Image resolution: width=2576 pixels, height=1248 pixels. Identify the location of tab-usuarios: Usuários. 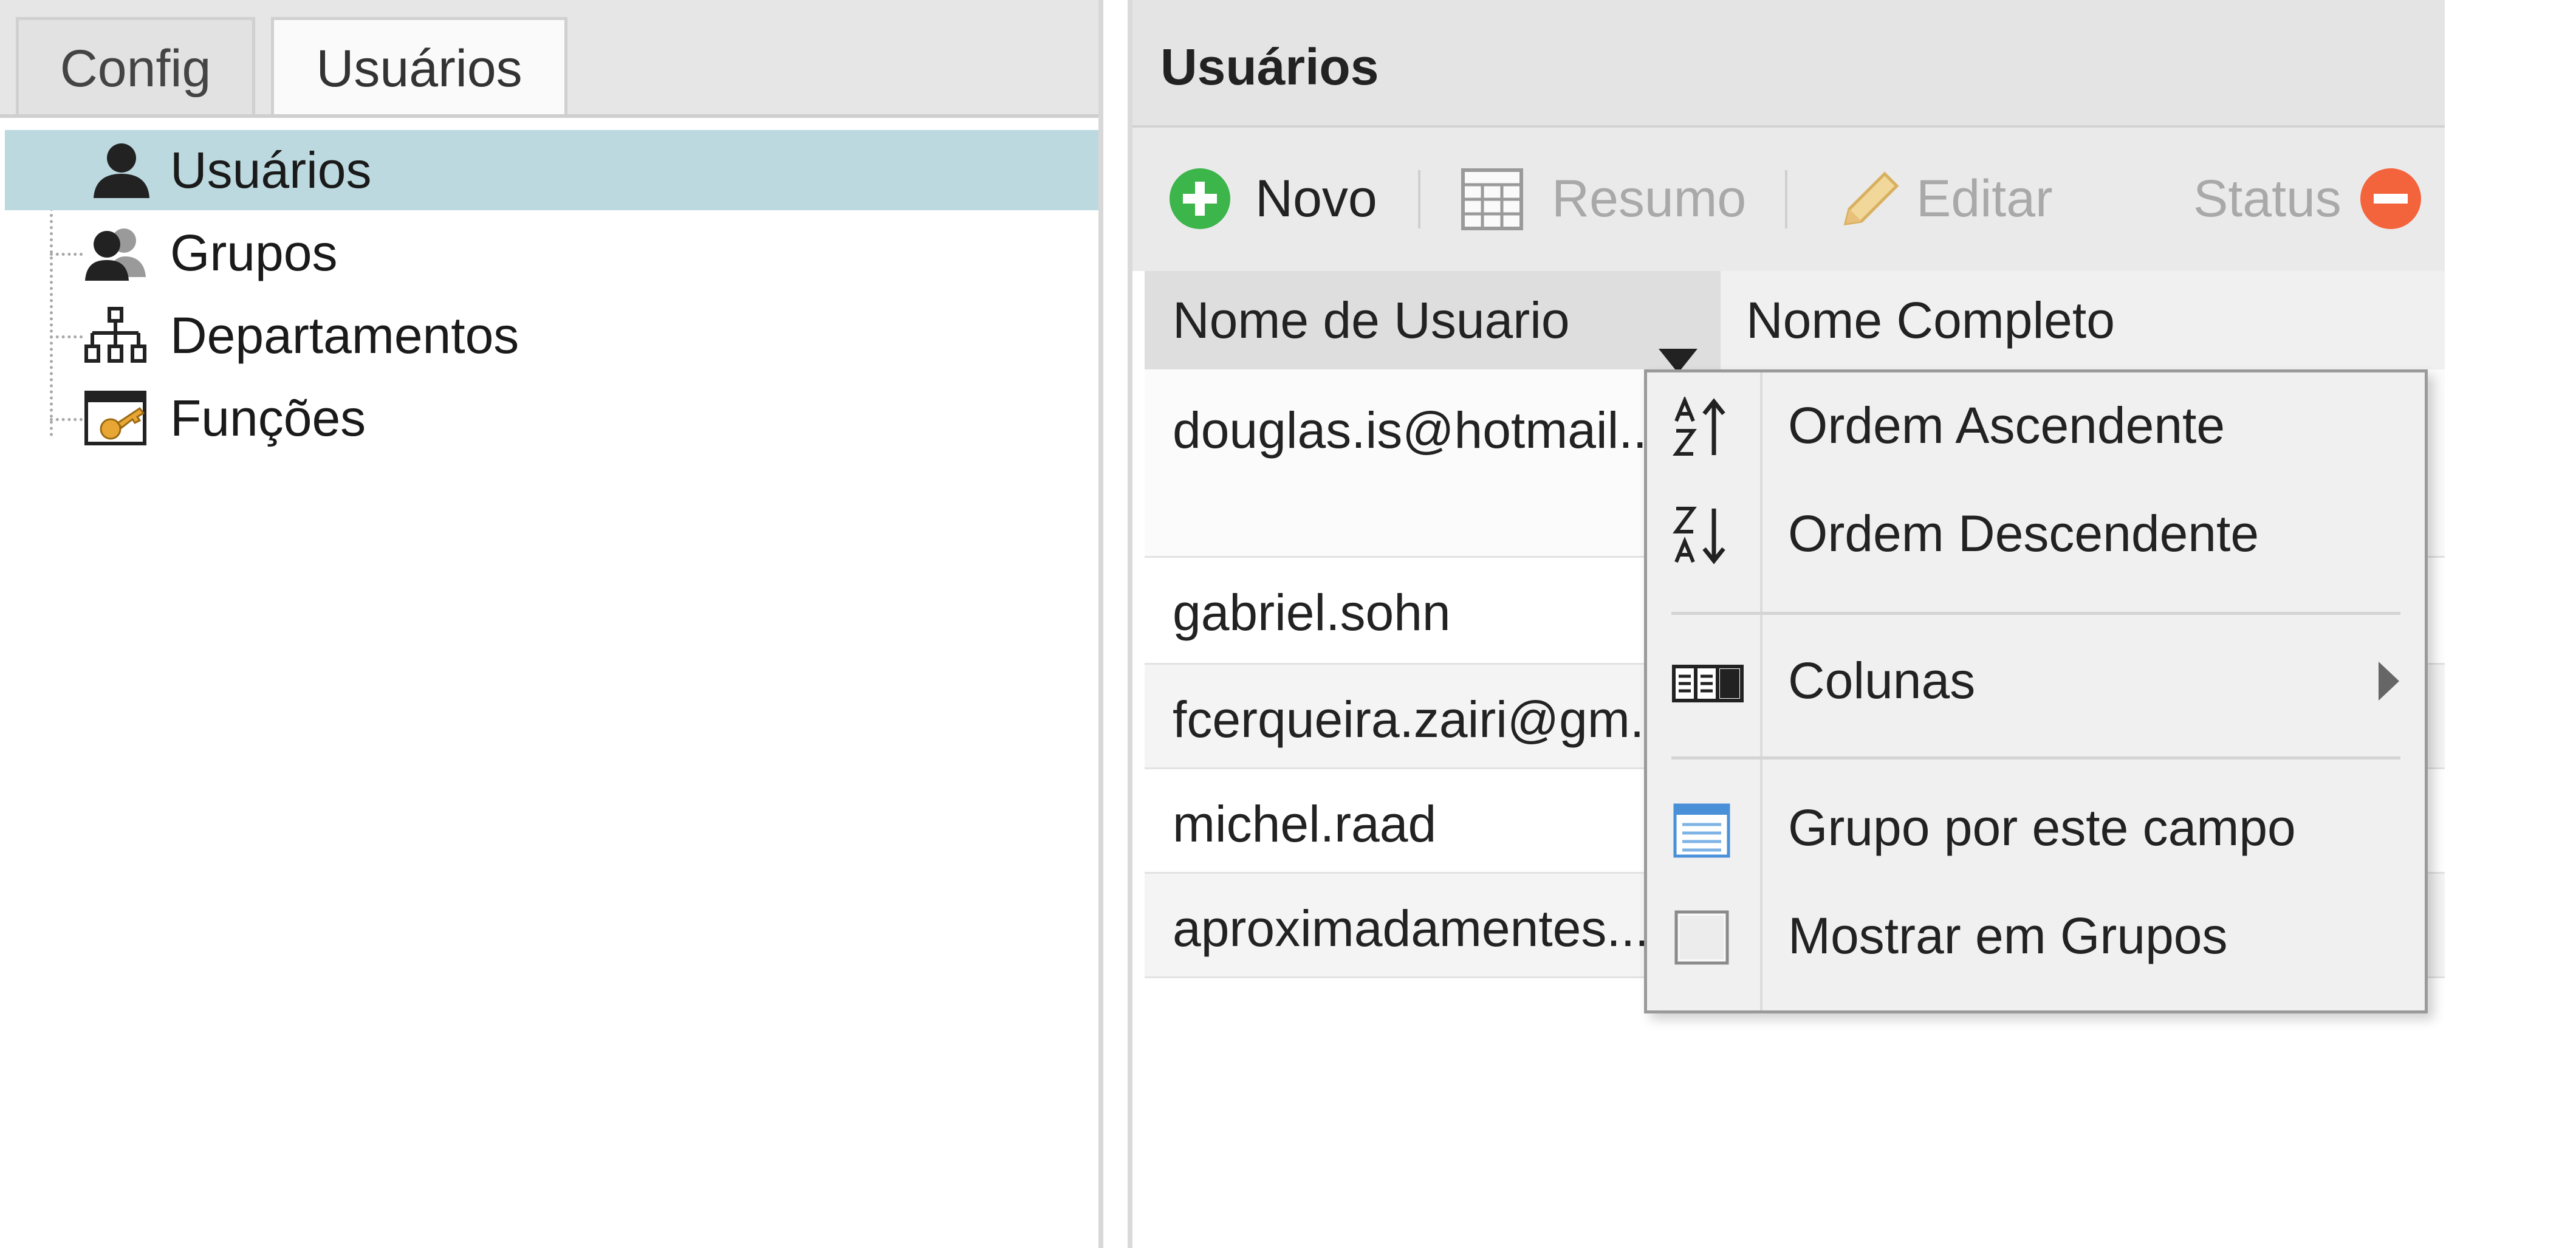
(419, 65).